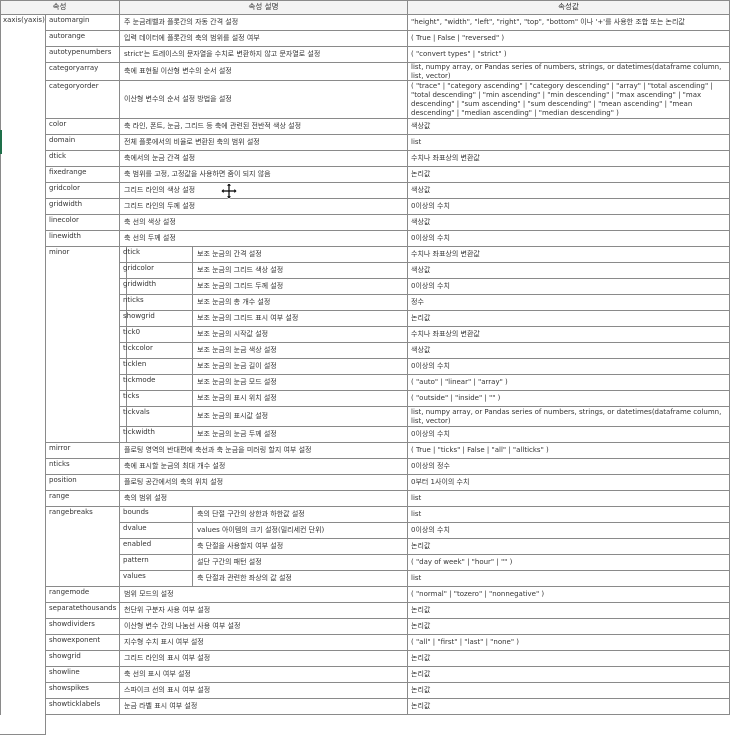 The image size is (730, 735). I want to click on minor-sub-value: 정수, so click(569, 303).